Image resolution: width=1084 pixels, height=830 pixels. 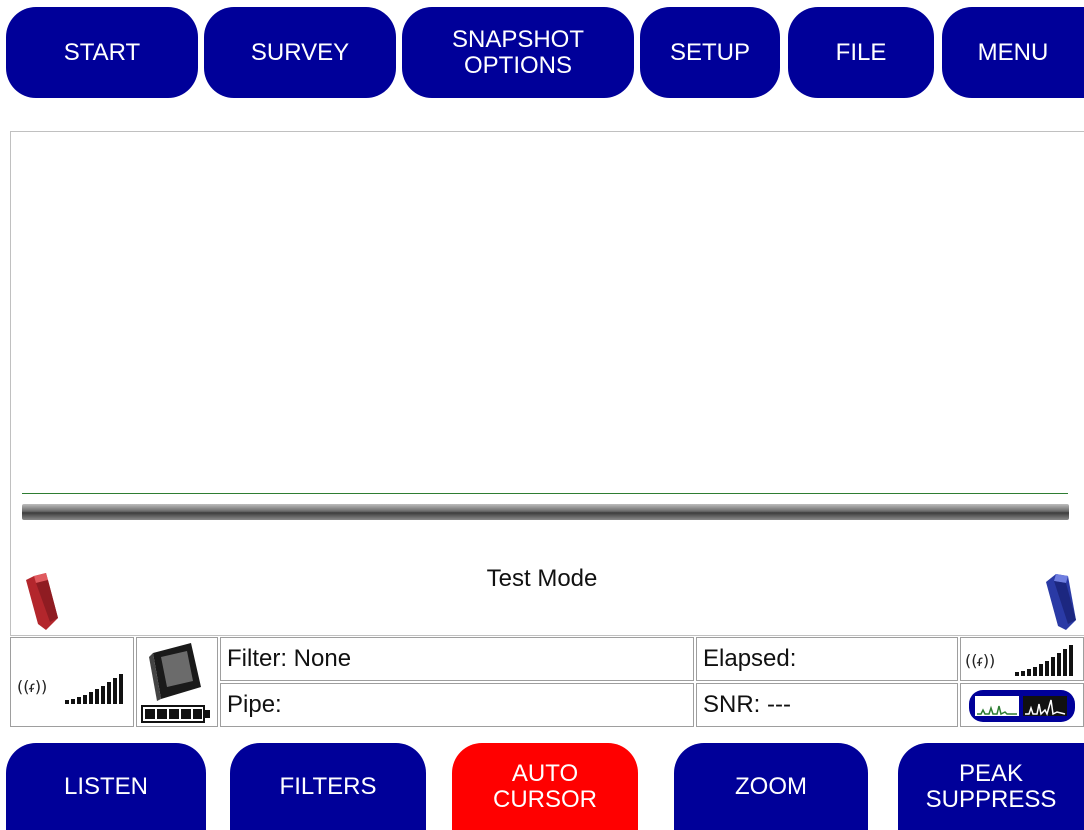 I want to click on red-sensor-icon, so click(x=43, y=602).